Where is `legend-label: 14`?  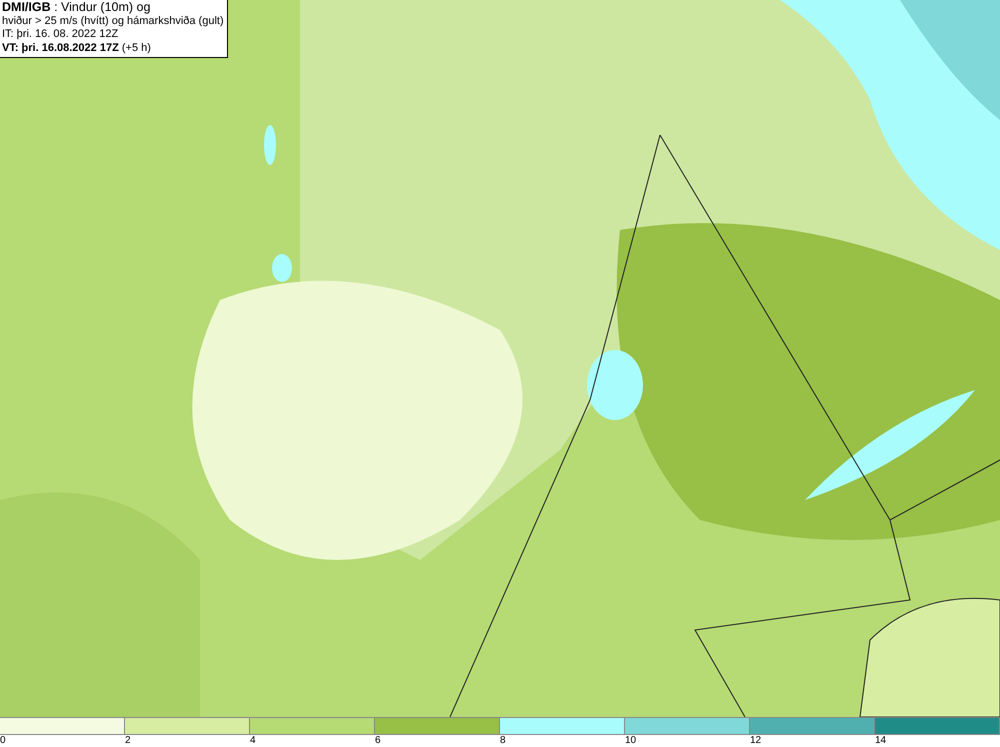
legend-label: 14 is located at coordinates (880, 741).